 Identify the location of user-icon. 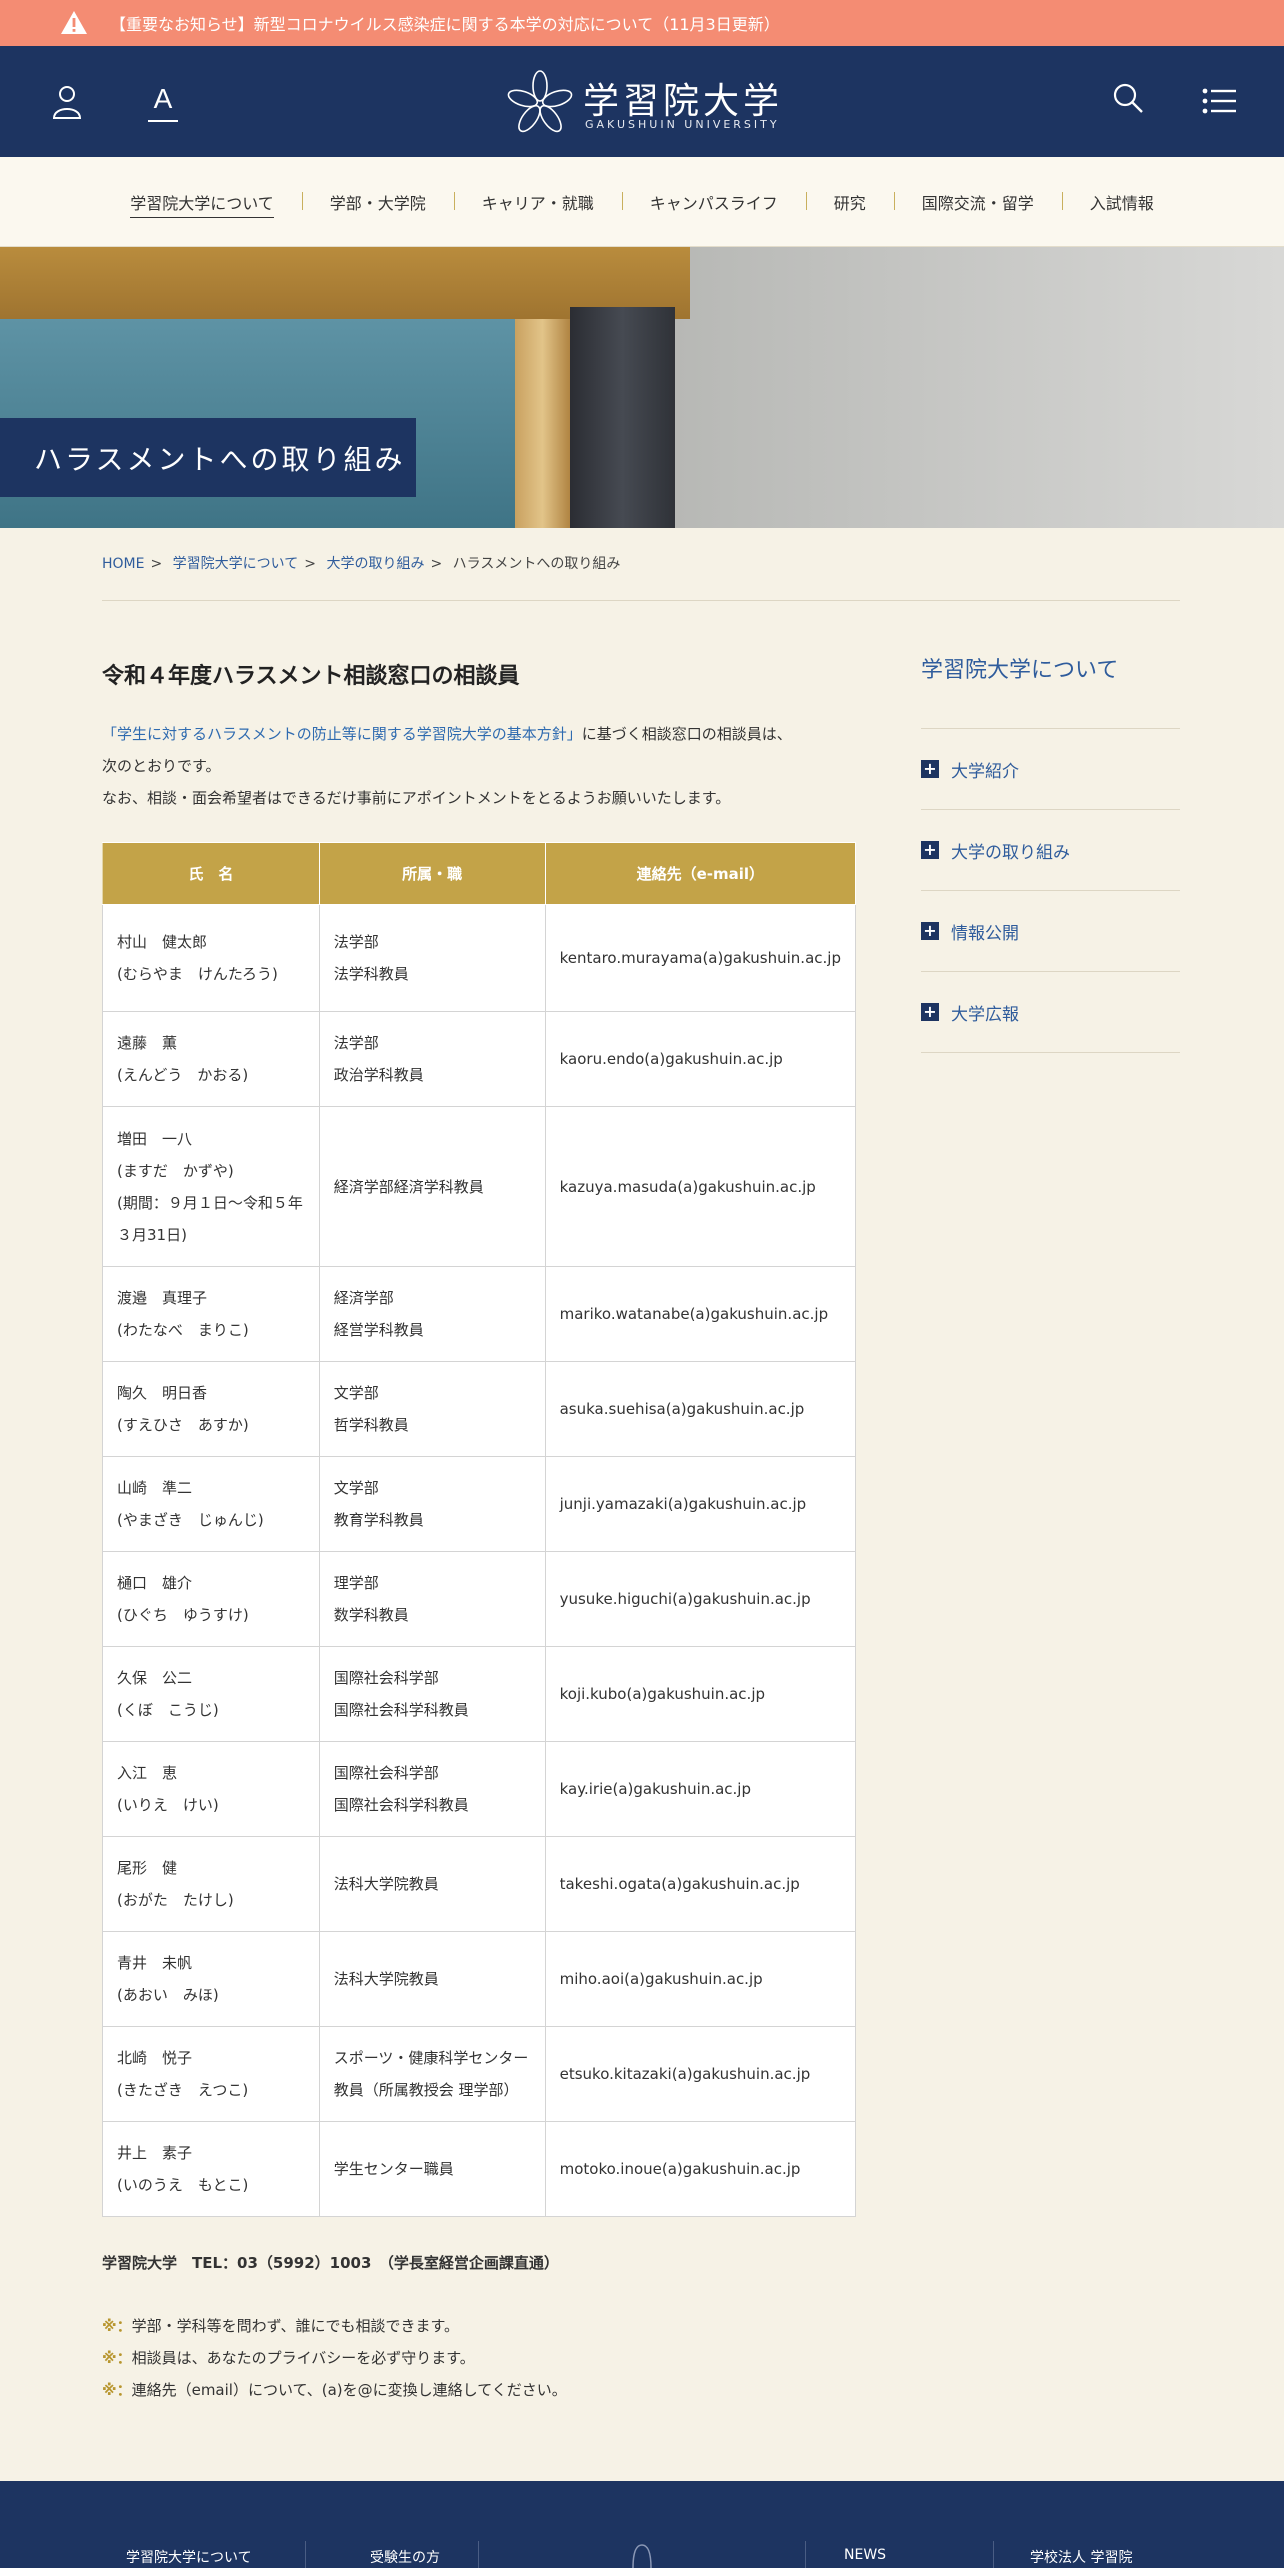
(67, 102).